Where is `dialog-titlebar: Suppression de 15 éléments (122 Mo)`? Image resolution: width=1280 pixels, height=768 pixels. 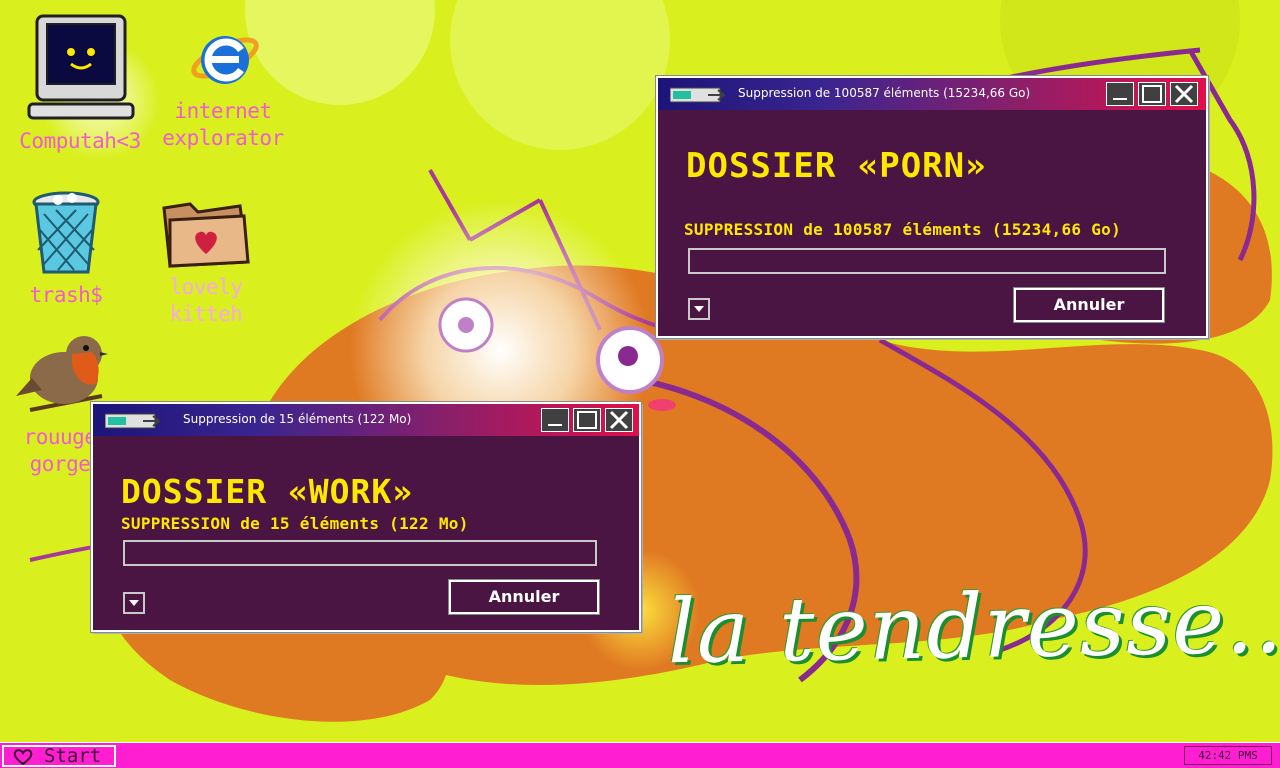
dialog-titlebar: Suppression de 15 éléments (122 Mo) is located at coordinates (366, 420).